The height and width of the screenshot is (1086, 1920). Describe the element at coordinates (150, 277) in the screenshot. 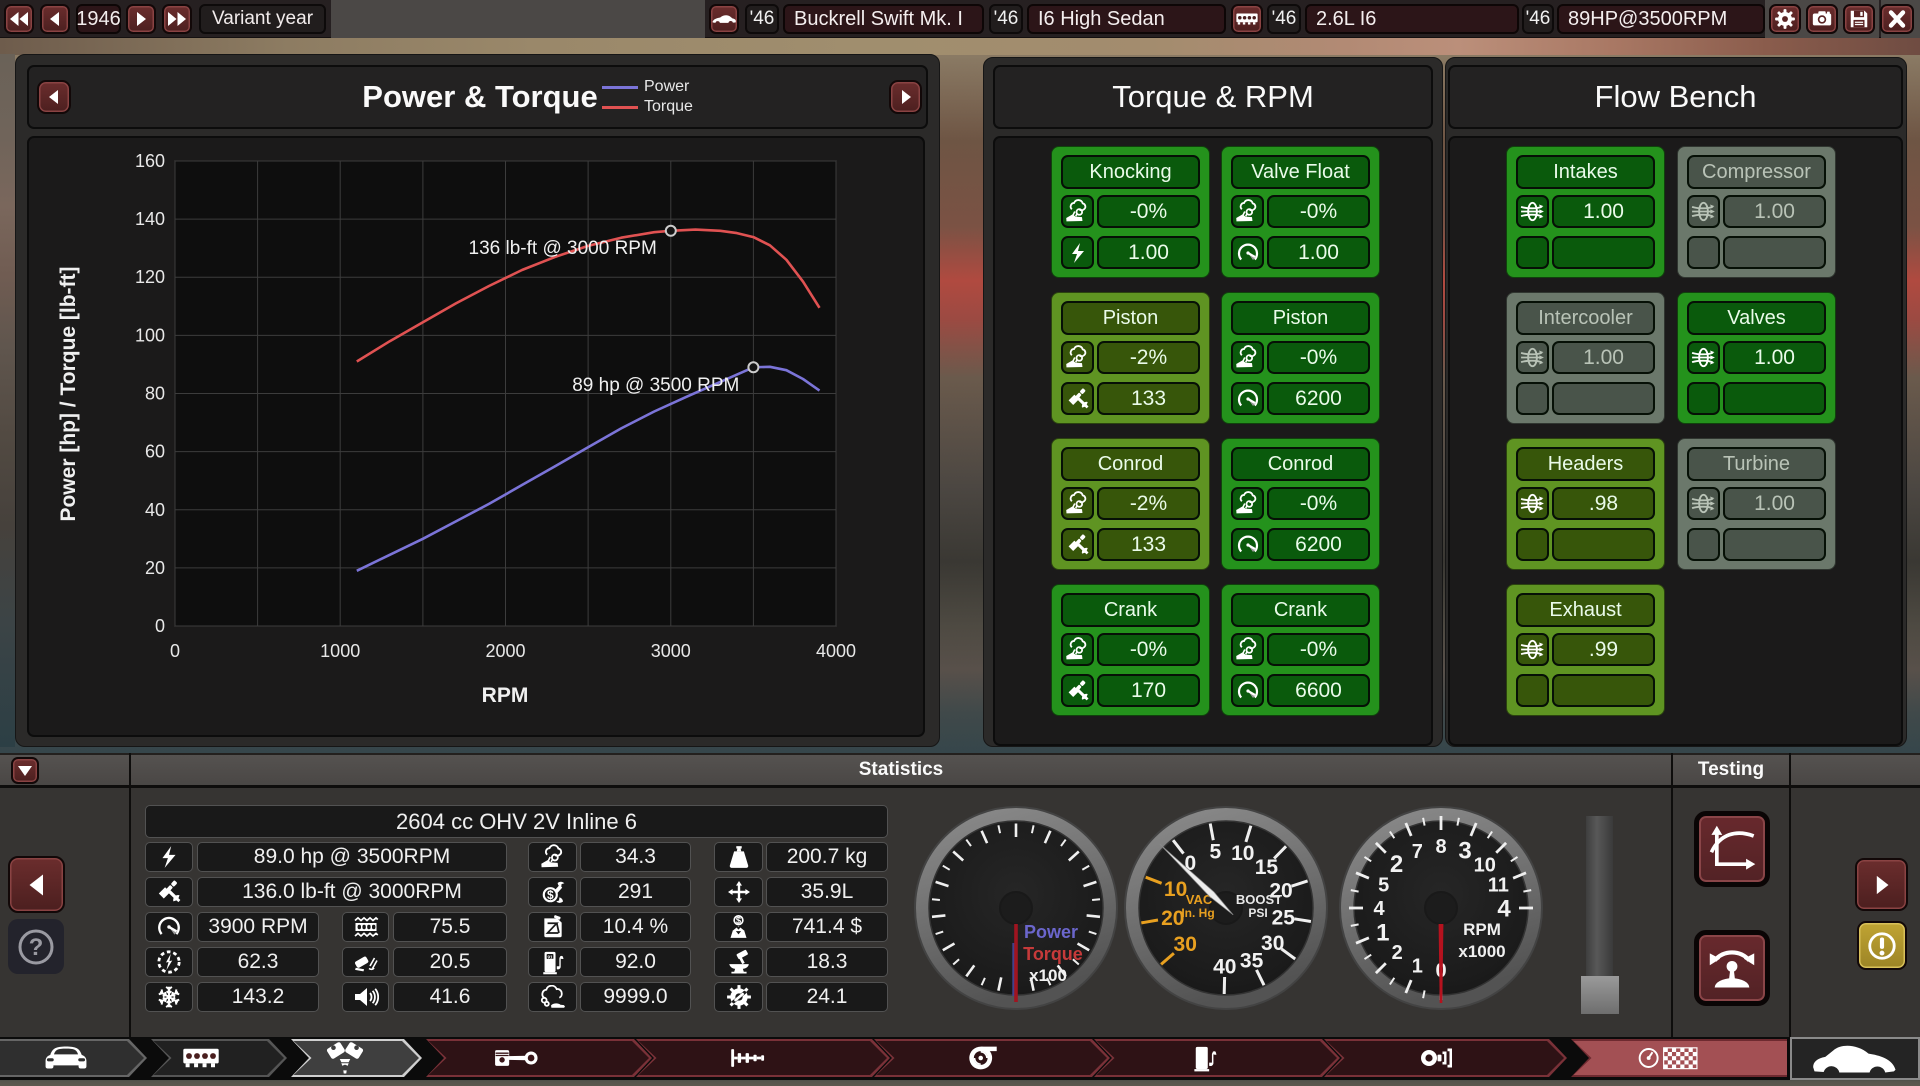

I see `svg-text: 120` at that location.